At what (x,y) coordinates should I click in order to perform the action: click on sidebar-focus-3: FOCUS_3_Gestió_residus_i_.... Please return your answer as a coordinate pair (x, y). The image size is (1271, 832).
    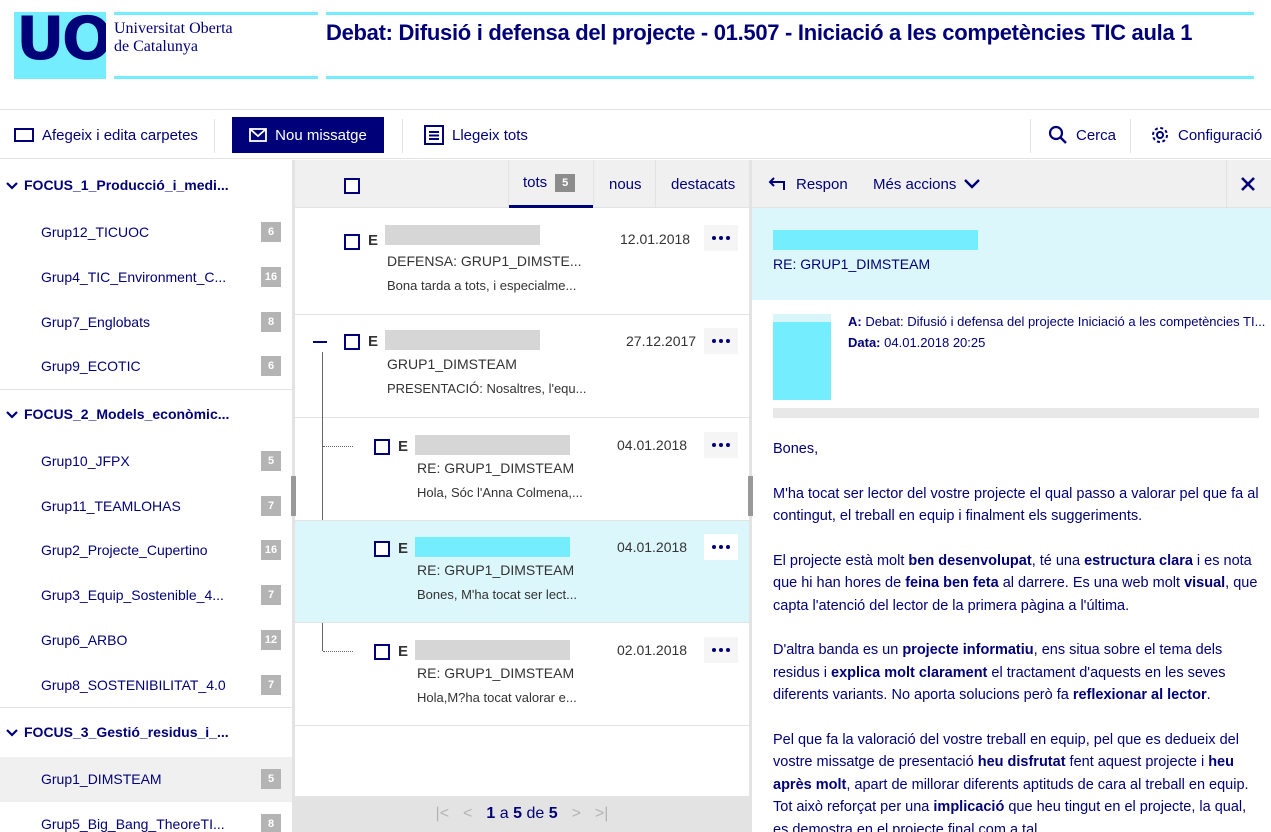
    Looking at the image, I should click on (146, 731).